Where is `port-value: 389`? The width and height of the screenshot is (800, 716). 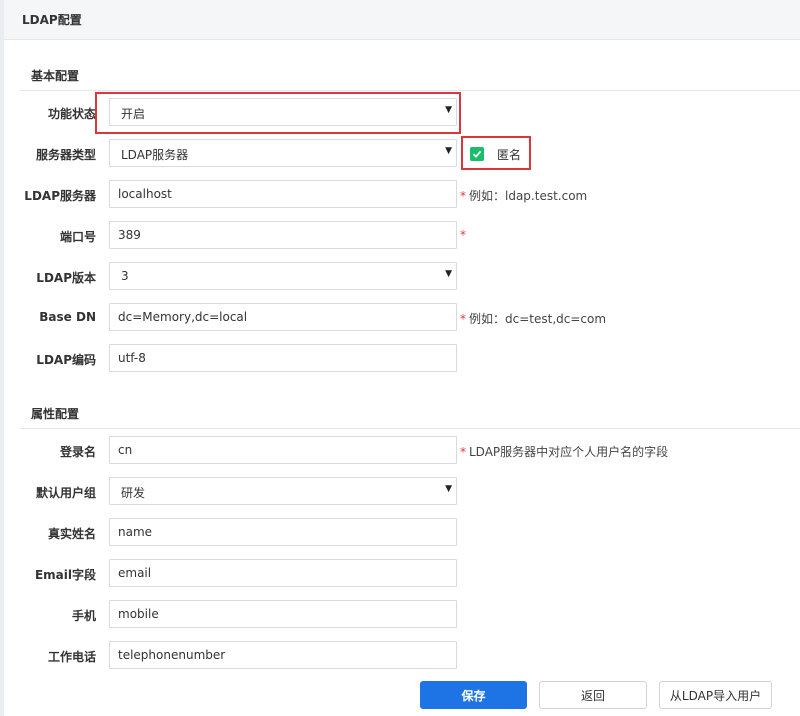 port-value: 389 is located at coordinates (129, 235).